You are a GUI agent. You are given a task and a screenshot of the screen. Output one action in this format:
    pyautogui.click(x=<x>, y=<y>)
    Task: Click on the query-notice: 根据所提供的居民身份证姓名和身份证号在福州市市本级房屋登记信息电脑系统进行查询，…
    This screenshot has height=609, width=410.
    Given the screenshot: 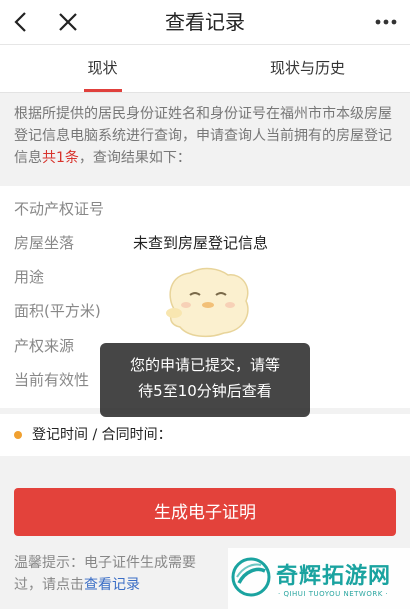 What is the action you would take?
    pyautogui.click(x=205, y=136)
    